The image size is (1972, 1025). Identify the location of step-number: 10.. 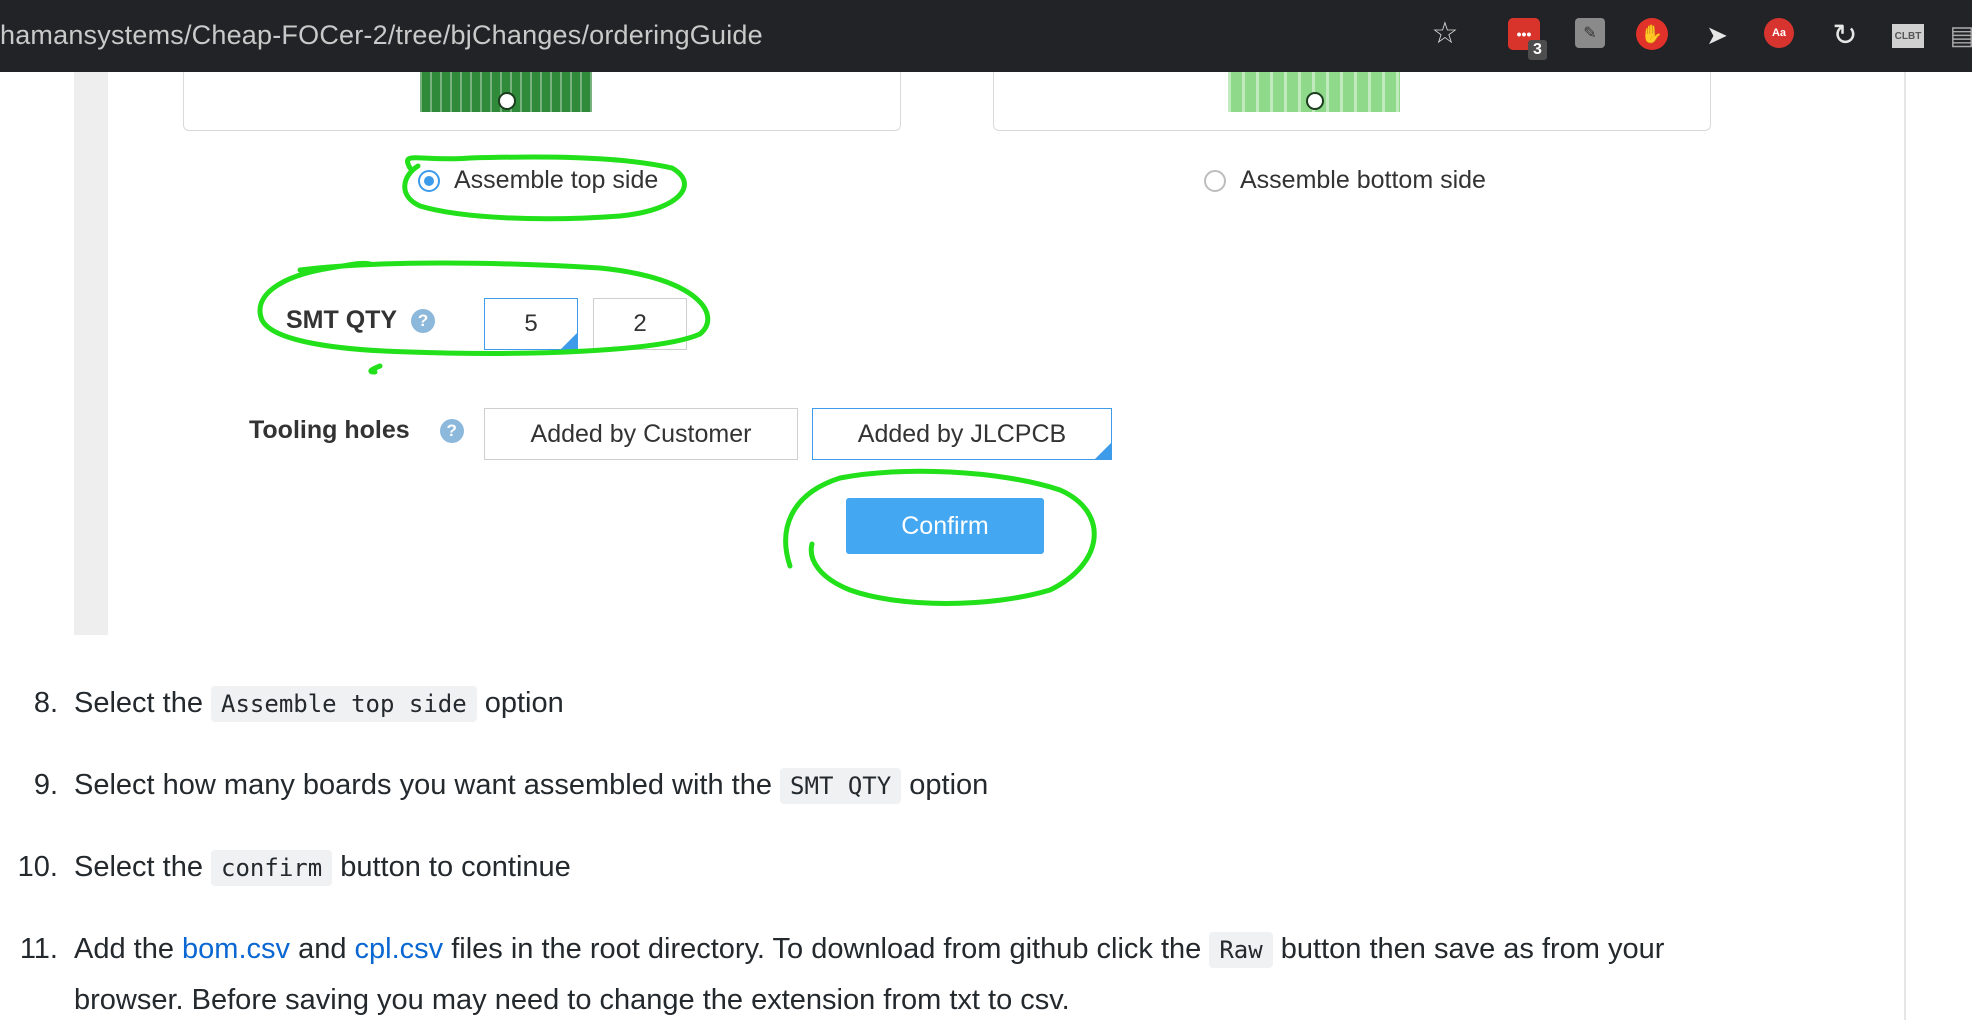
(37, 867).